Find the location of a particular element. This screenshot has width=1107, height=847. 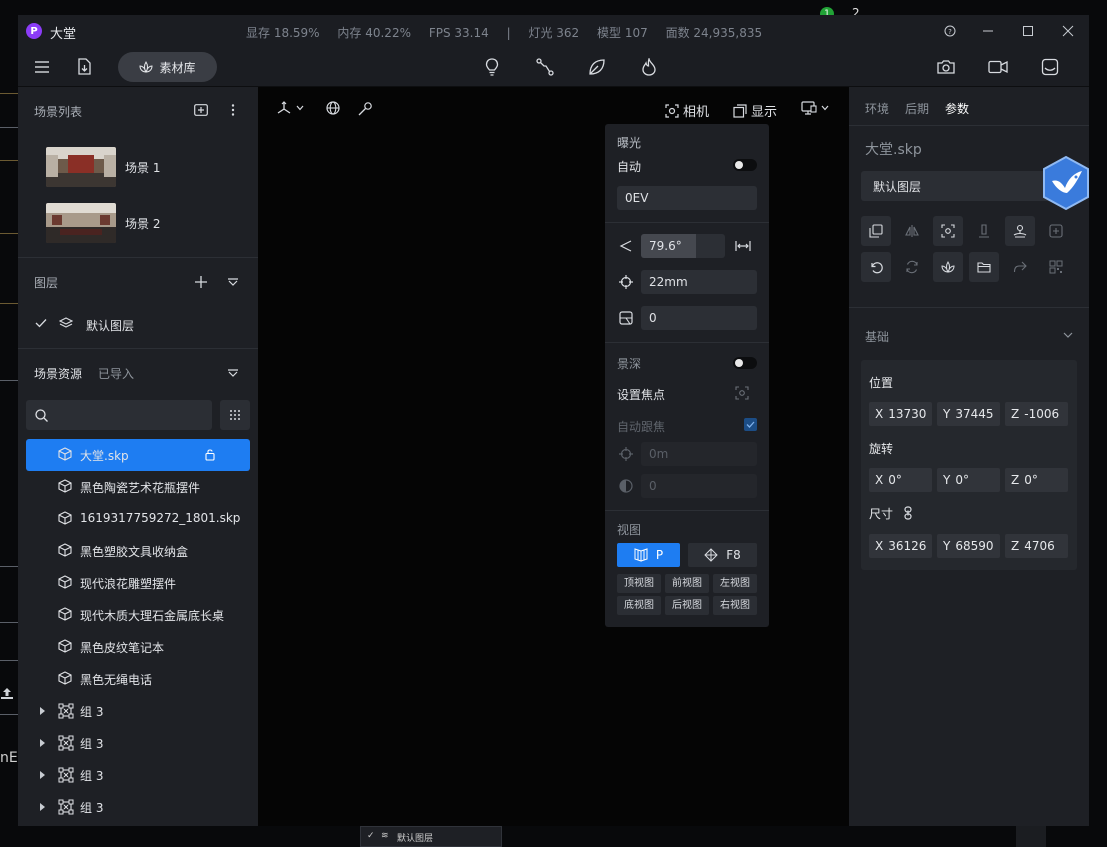

lock-icon is located at coordinates (210, 454).